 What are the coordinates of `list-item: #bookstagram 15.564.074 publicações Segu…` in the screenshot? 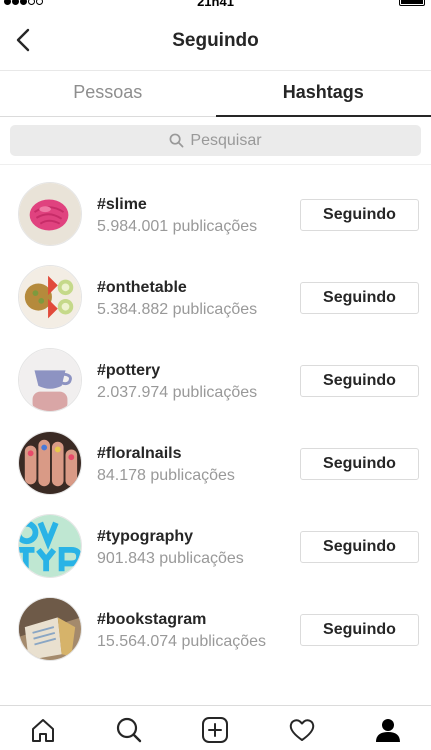 It's located at (215, 622).